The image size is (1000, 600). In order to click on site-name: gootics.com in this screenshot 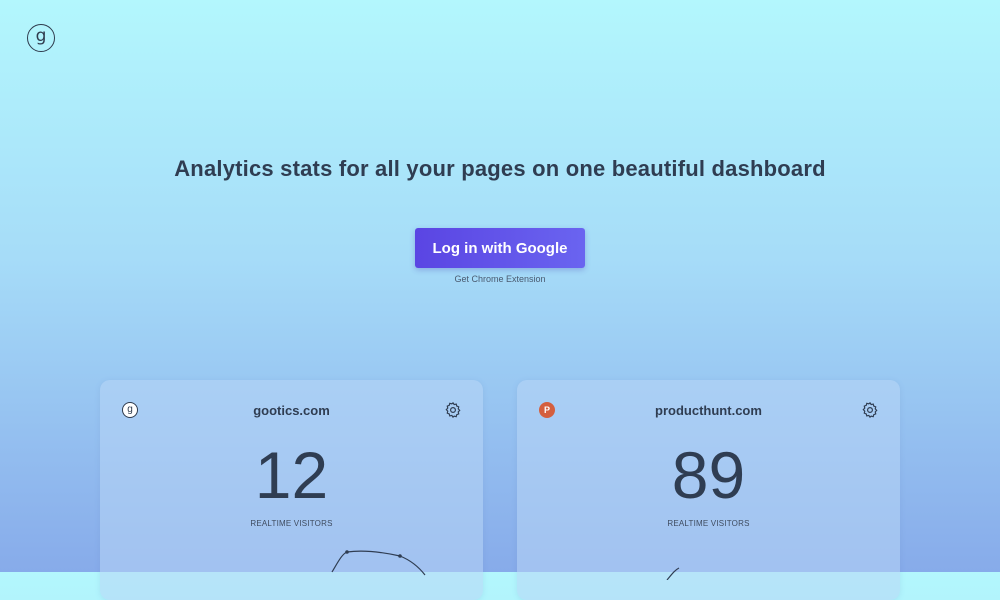, I will do `click(291, 410)`.